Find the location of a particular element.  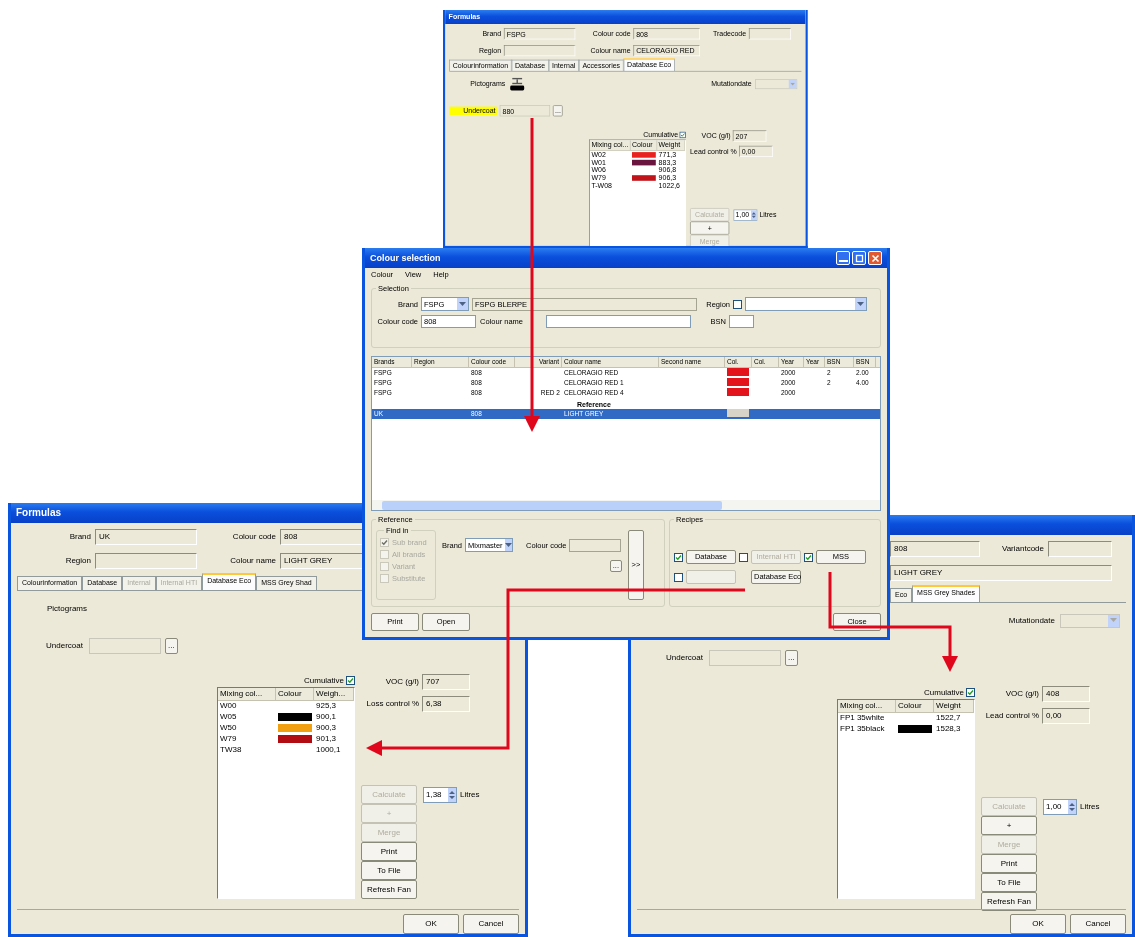

field-label: Loss control % is located at coordinates (392, 704).